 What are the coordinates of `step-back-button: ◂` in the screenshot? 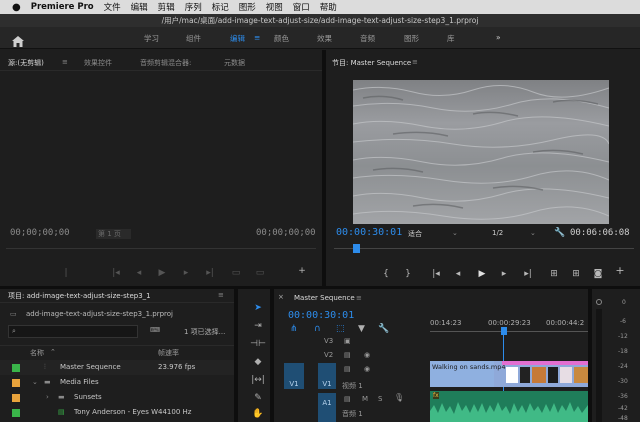 It's located at (458, 274).